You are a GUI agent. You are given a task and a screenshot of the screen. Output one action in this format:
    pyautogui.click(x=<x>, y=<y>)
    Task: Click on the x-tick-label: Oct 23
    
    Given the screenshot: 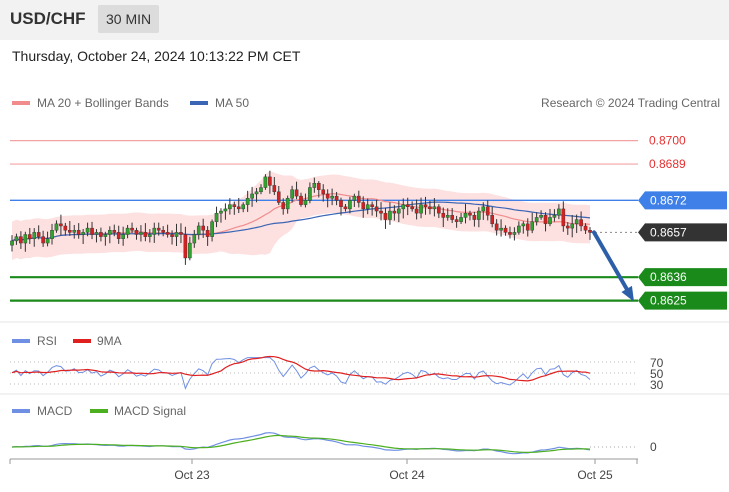 What is the action you would take?
    pyautogui.click(x=192, y=475)
    